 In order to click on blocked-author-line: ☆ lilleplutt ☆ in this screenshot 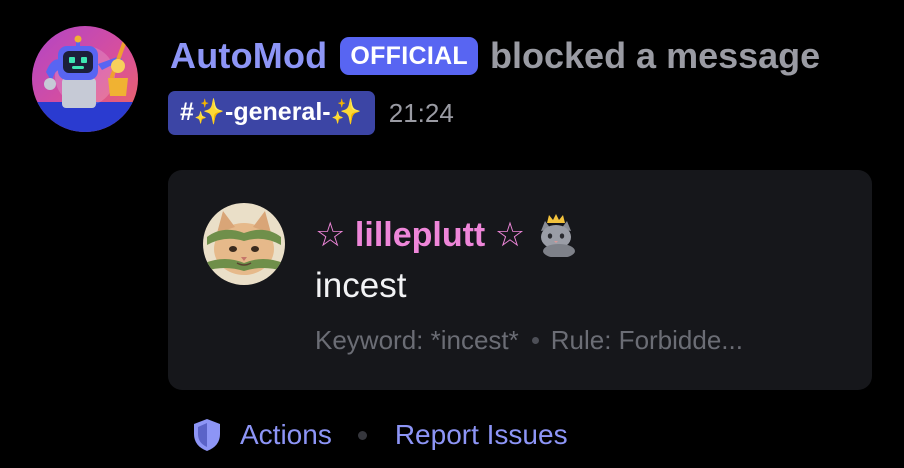, I will do `click(446, 235)`.